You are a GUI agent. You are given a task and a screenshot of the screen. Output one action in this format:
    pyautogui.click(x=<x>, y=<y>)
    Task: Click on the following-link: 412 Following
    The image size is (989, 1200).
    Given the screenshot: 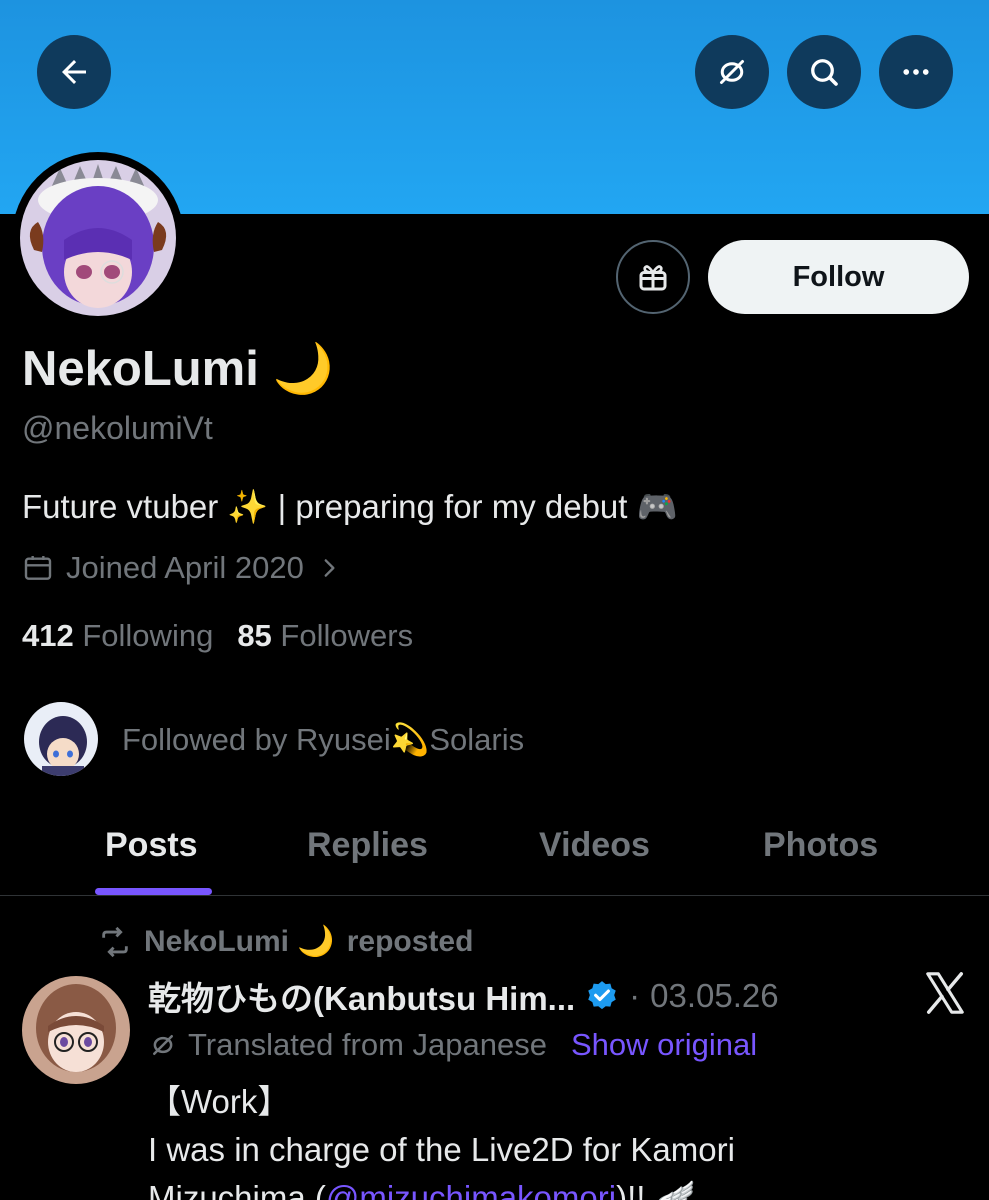 What is the action you would take?
    pyautogui.click(x=117, y=636)
    